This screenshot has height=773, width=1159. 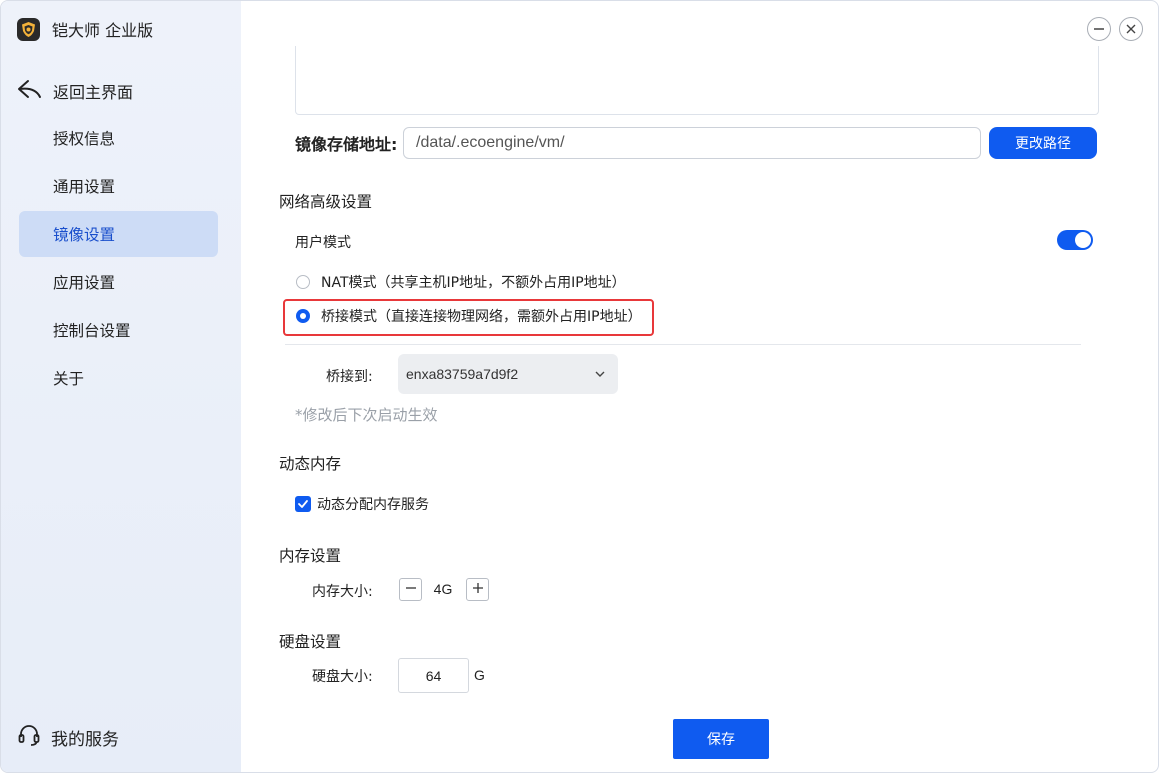 What do you see at coordinates (69, 379) in the screenshot?
I see `sidebar-item-label: 关于` at bounding box center [69, 379].